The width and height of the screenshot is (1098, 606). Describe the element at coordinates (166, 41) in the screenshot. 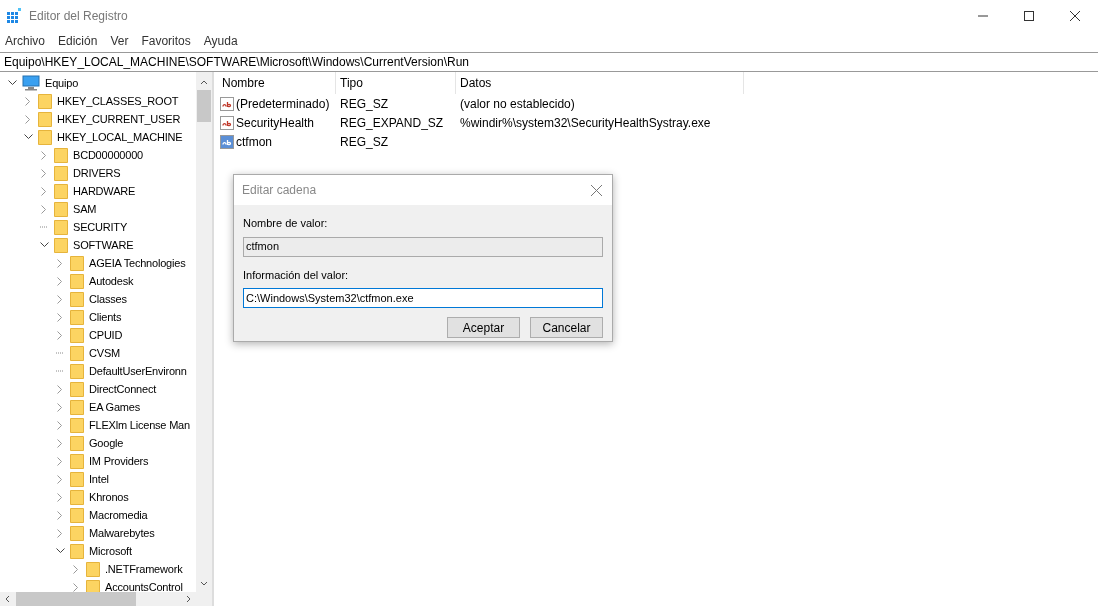

I see `menu-item: Favoritos` at that location.